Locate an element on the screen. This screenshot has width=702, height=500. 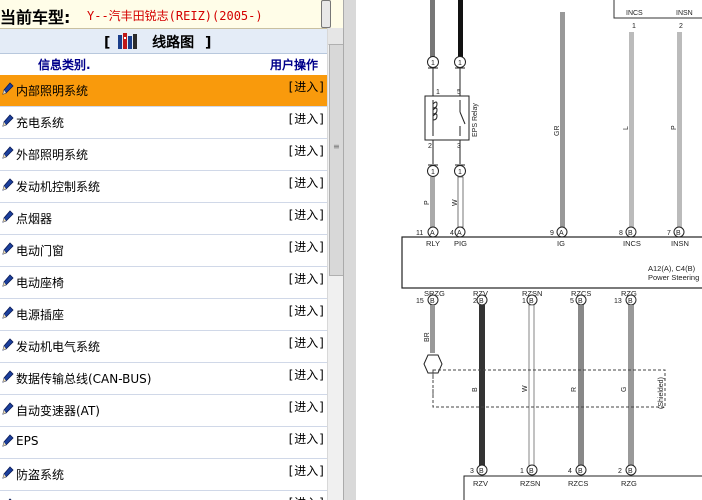
fuse-3: 1 is located at coordinates (433, 172).